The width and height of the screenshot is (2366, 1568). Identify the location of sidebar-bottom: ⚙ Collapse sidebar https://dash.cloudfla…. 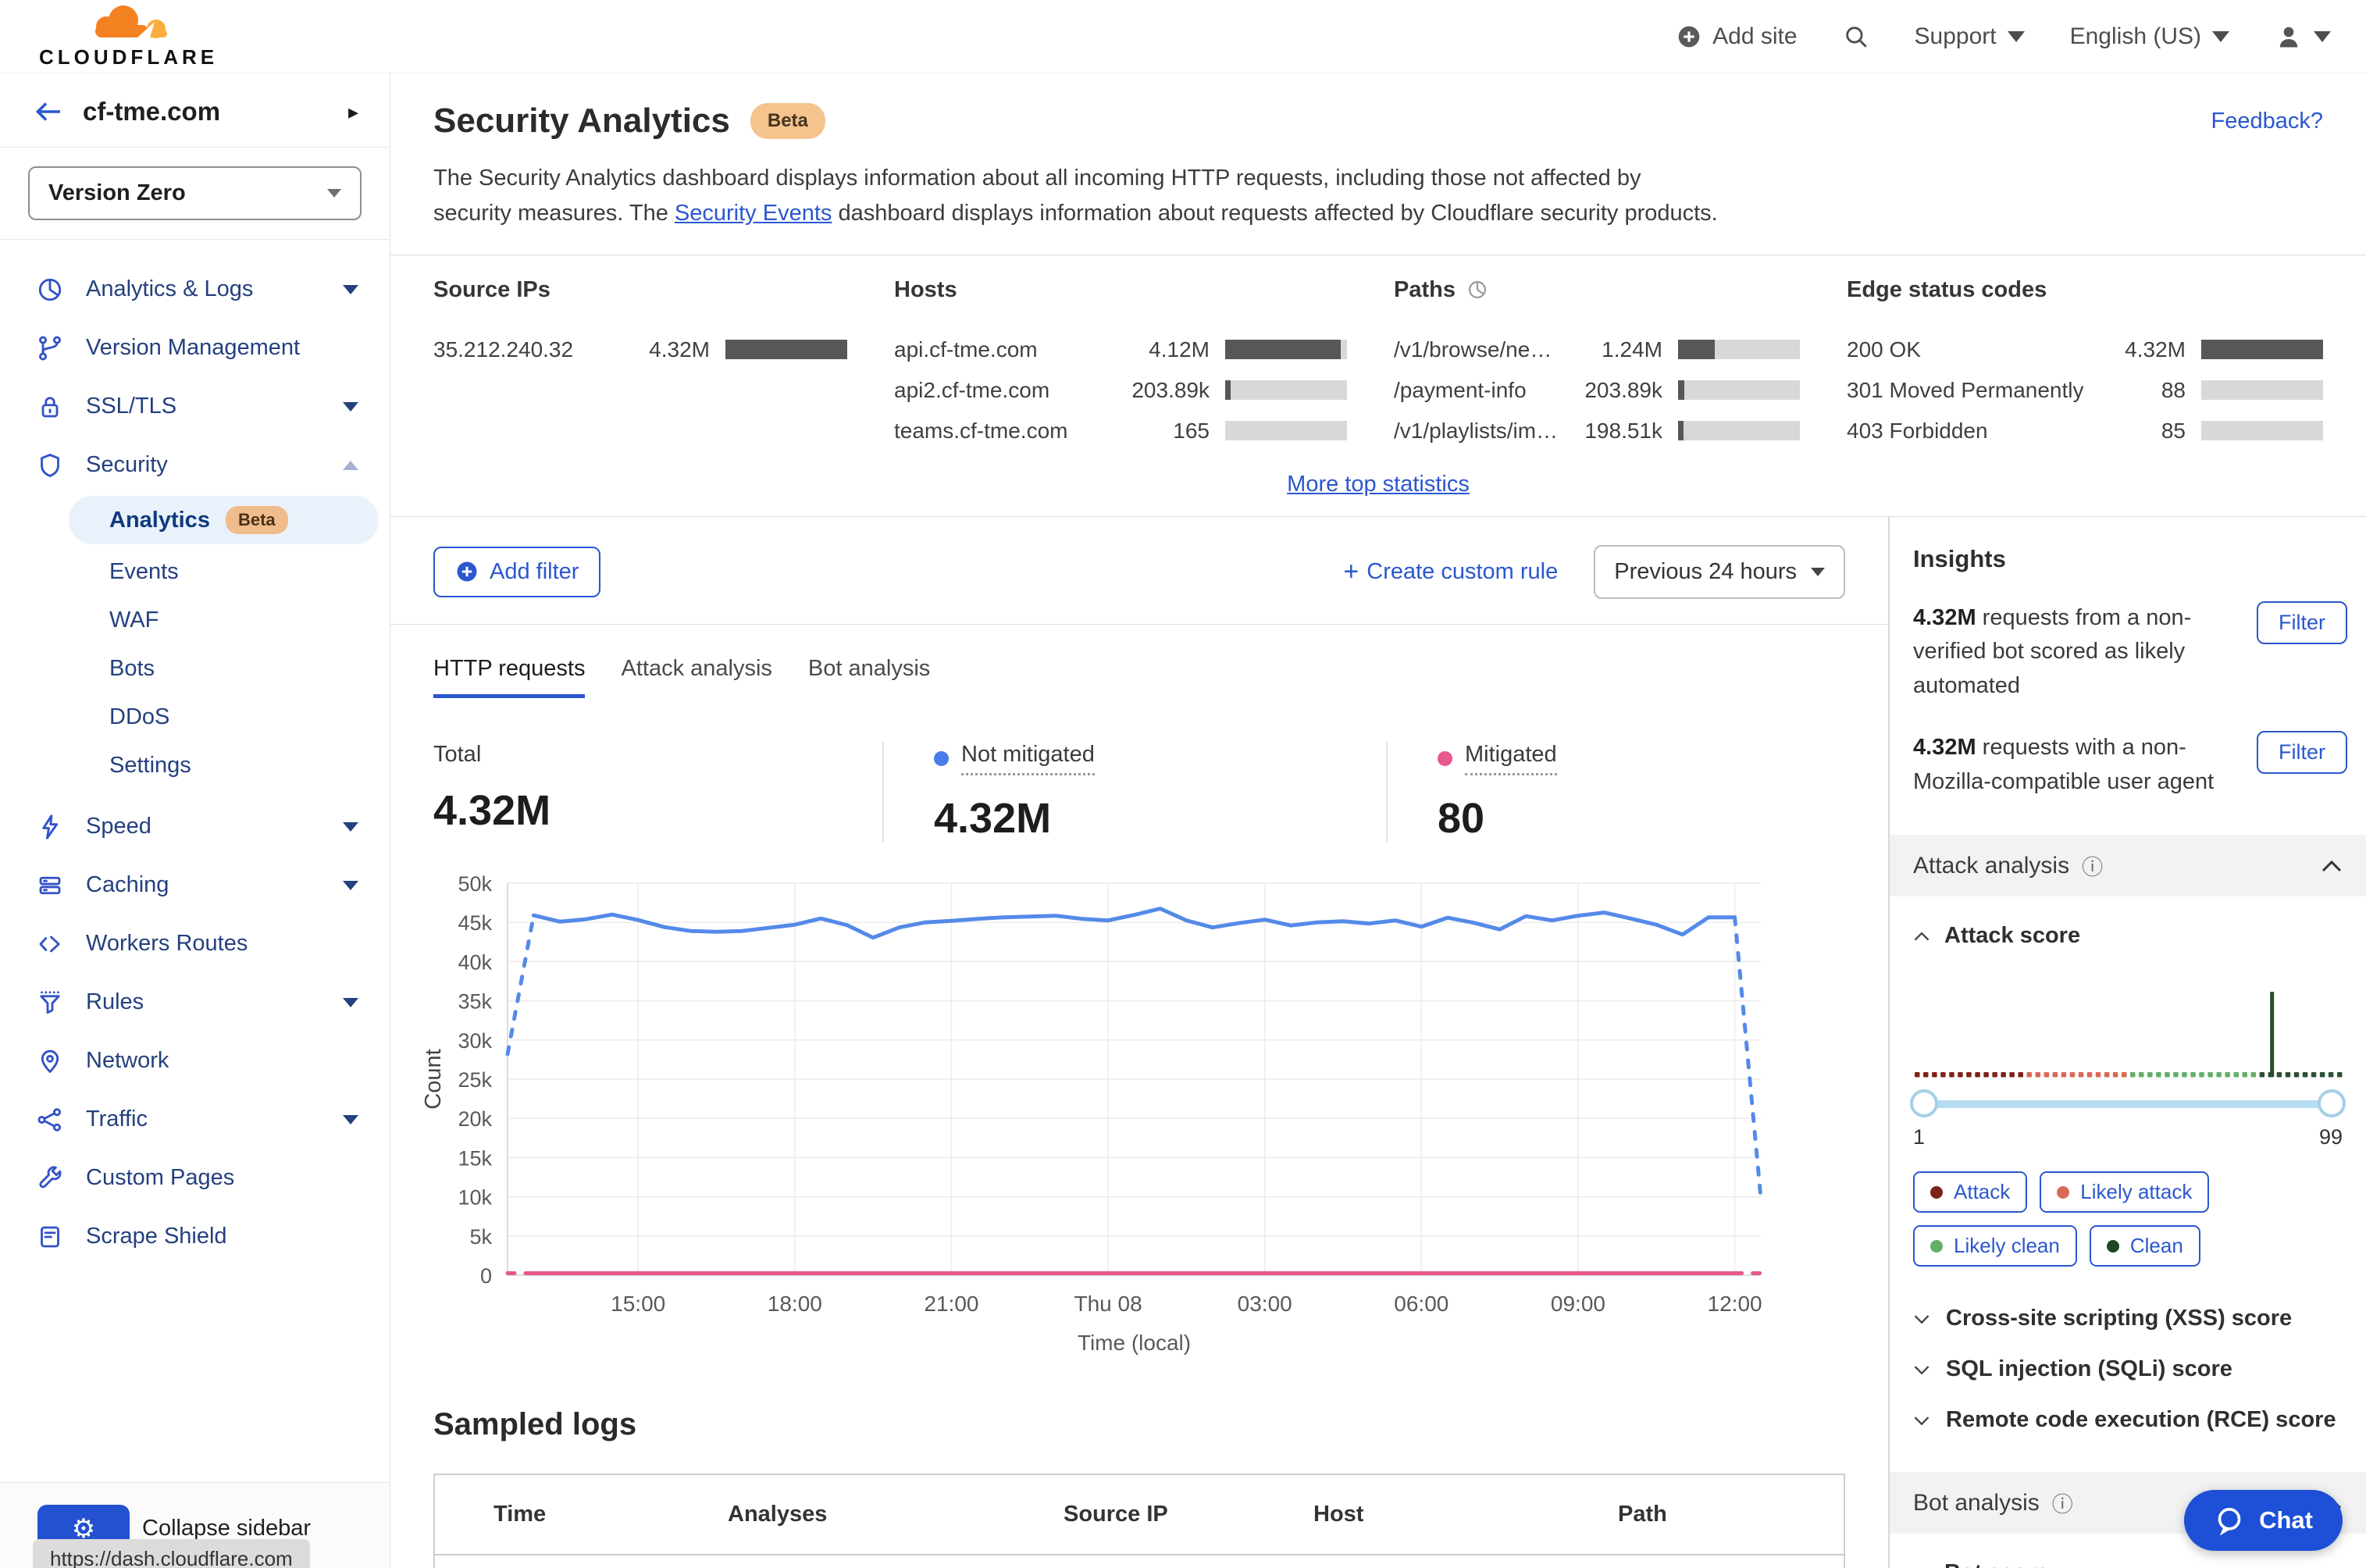
(195, 1525).